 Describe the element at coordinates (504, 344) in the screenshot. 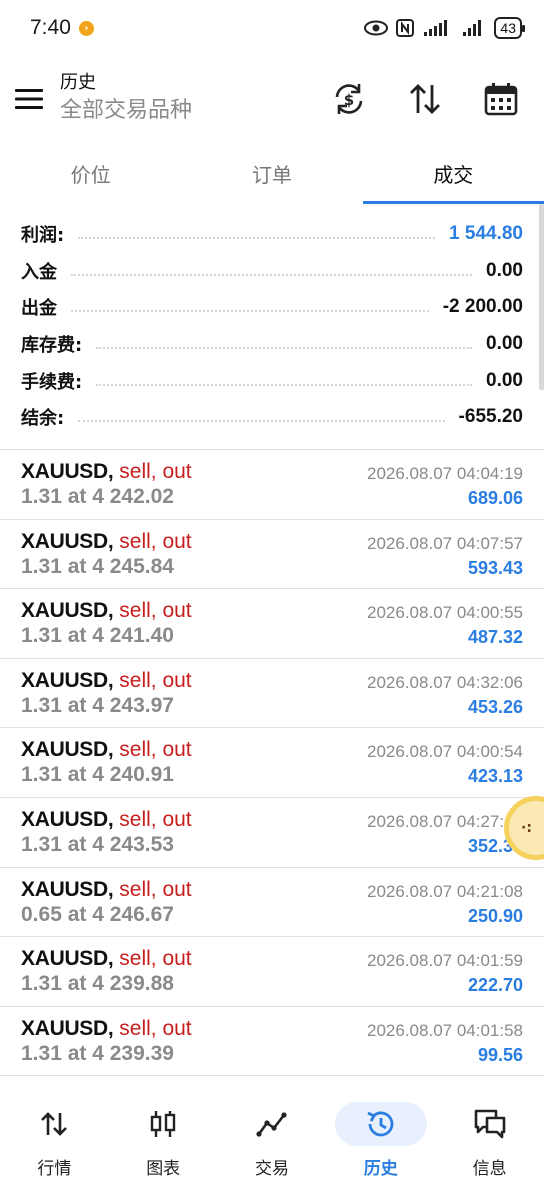

I see `summary-value: 0.00` at that location.